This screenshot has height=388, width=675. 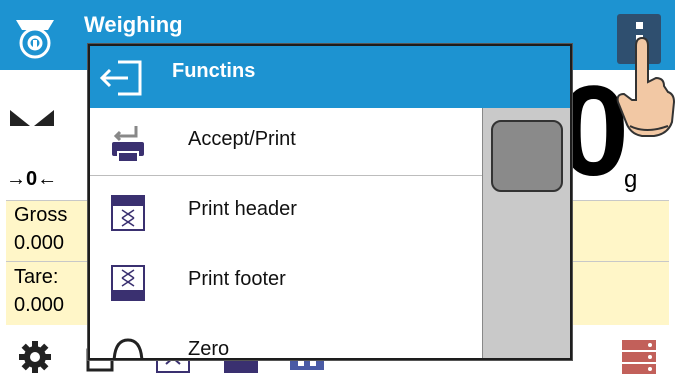 What do you see at coordinates (630, 180) in the screenshot?
I see `weight-unit: g` at bounding box center [630, 180].